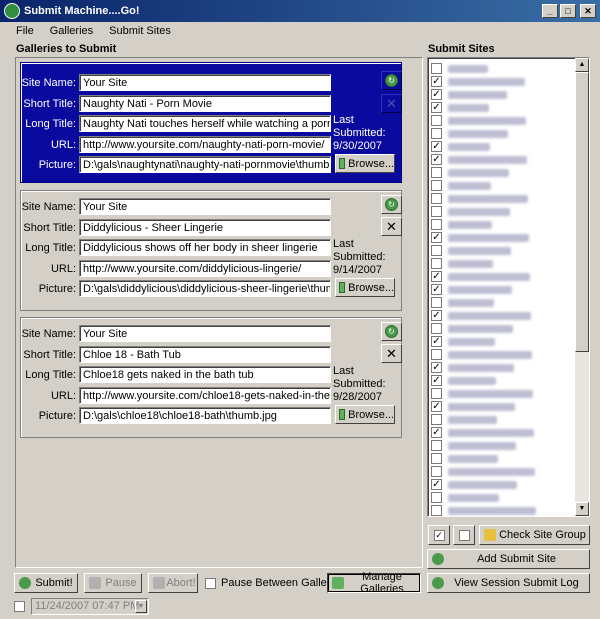 This screenshot has width=600, height=619. I want to click on abort-button: Abort!, so click(173, 583).